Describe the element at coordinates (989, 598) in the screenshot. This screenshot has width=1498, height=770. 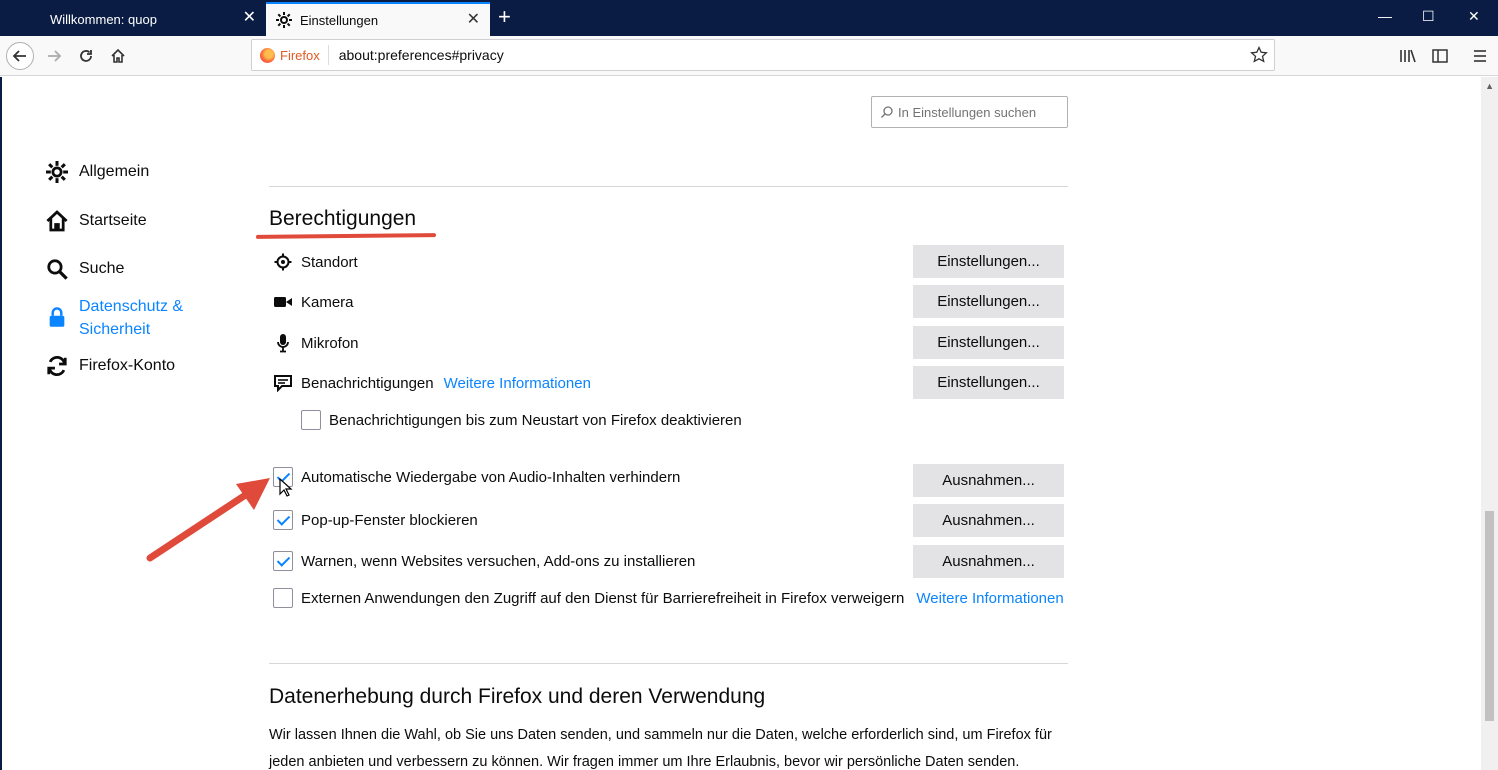
I see `accessibility-learn-more-link: Weitere Informationen` at that location.